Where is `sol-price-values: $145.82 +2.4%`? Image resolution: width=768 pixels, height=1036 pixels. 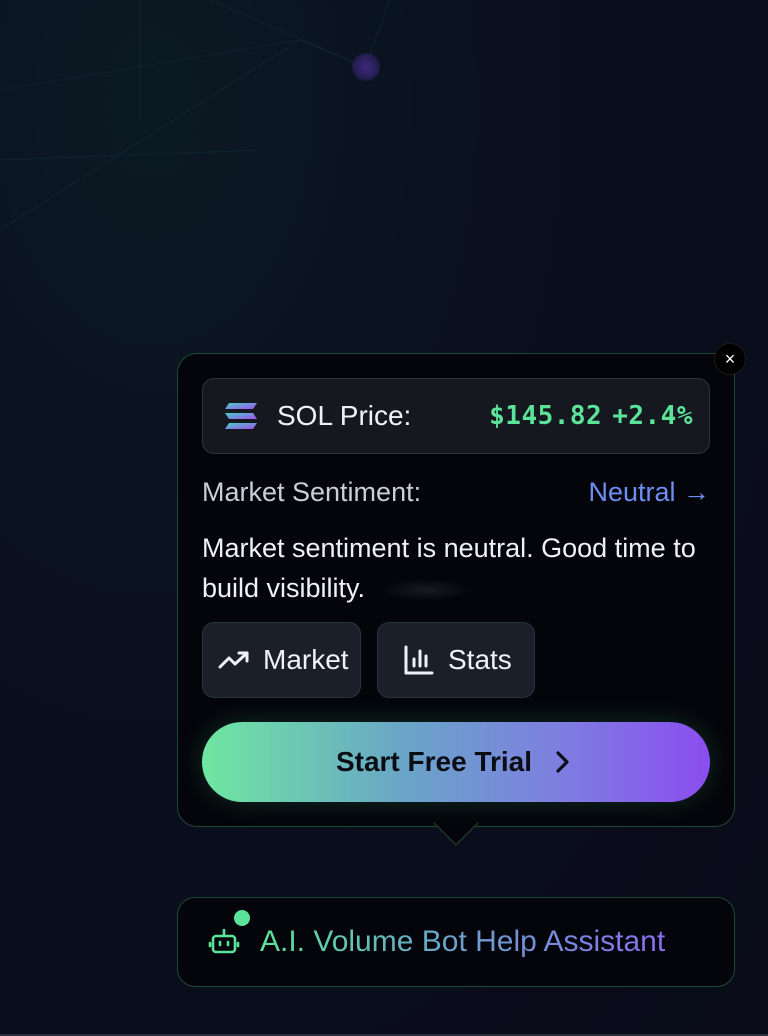 sol-price-values: $145.82 +2.4% is located at coordinates (591, 416).